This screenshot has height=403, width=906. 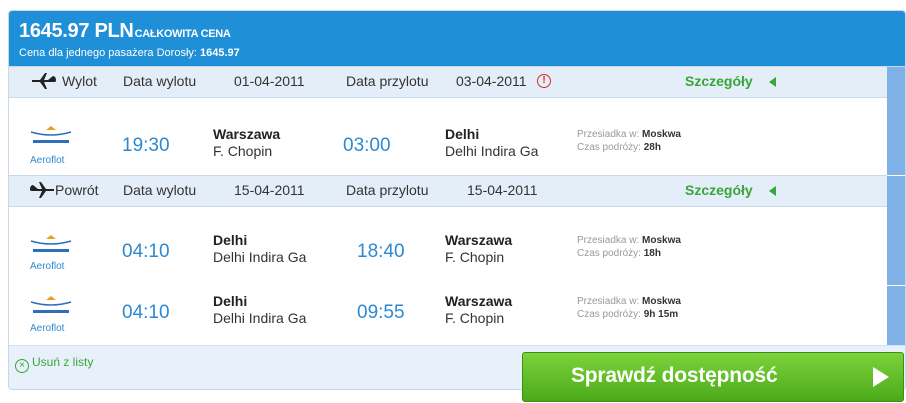 What do you see at coordinates (220, 53) in the screenshot?
I see `per-passenger-value: 1645.97` at bounding box center [220, 53].